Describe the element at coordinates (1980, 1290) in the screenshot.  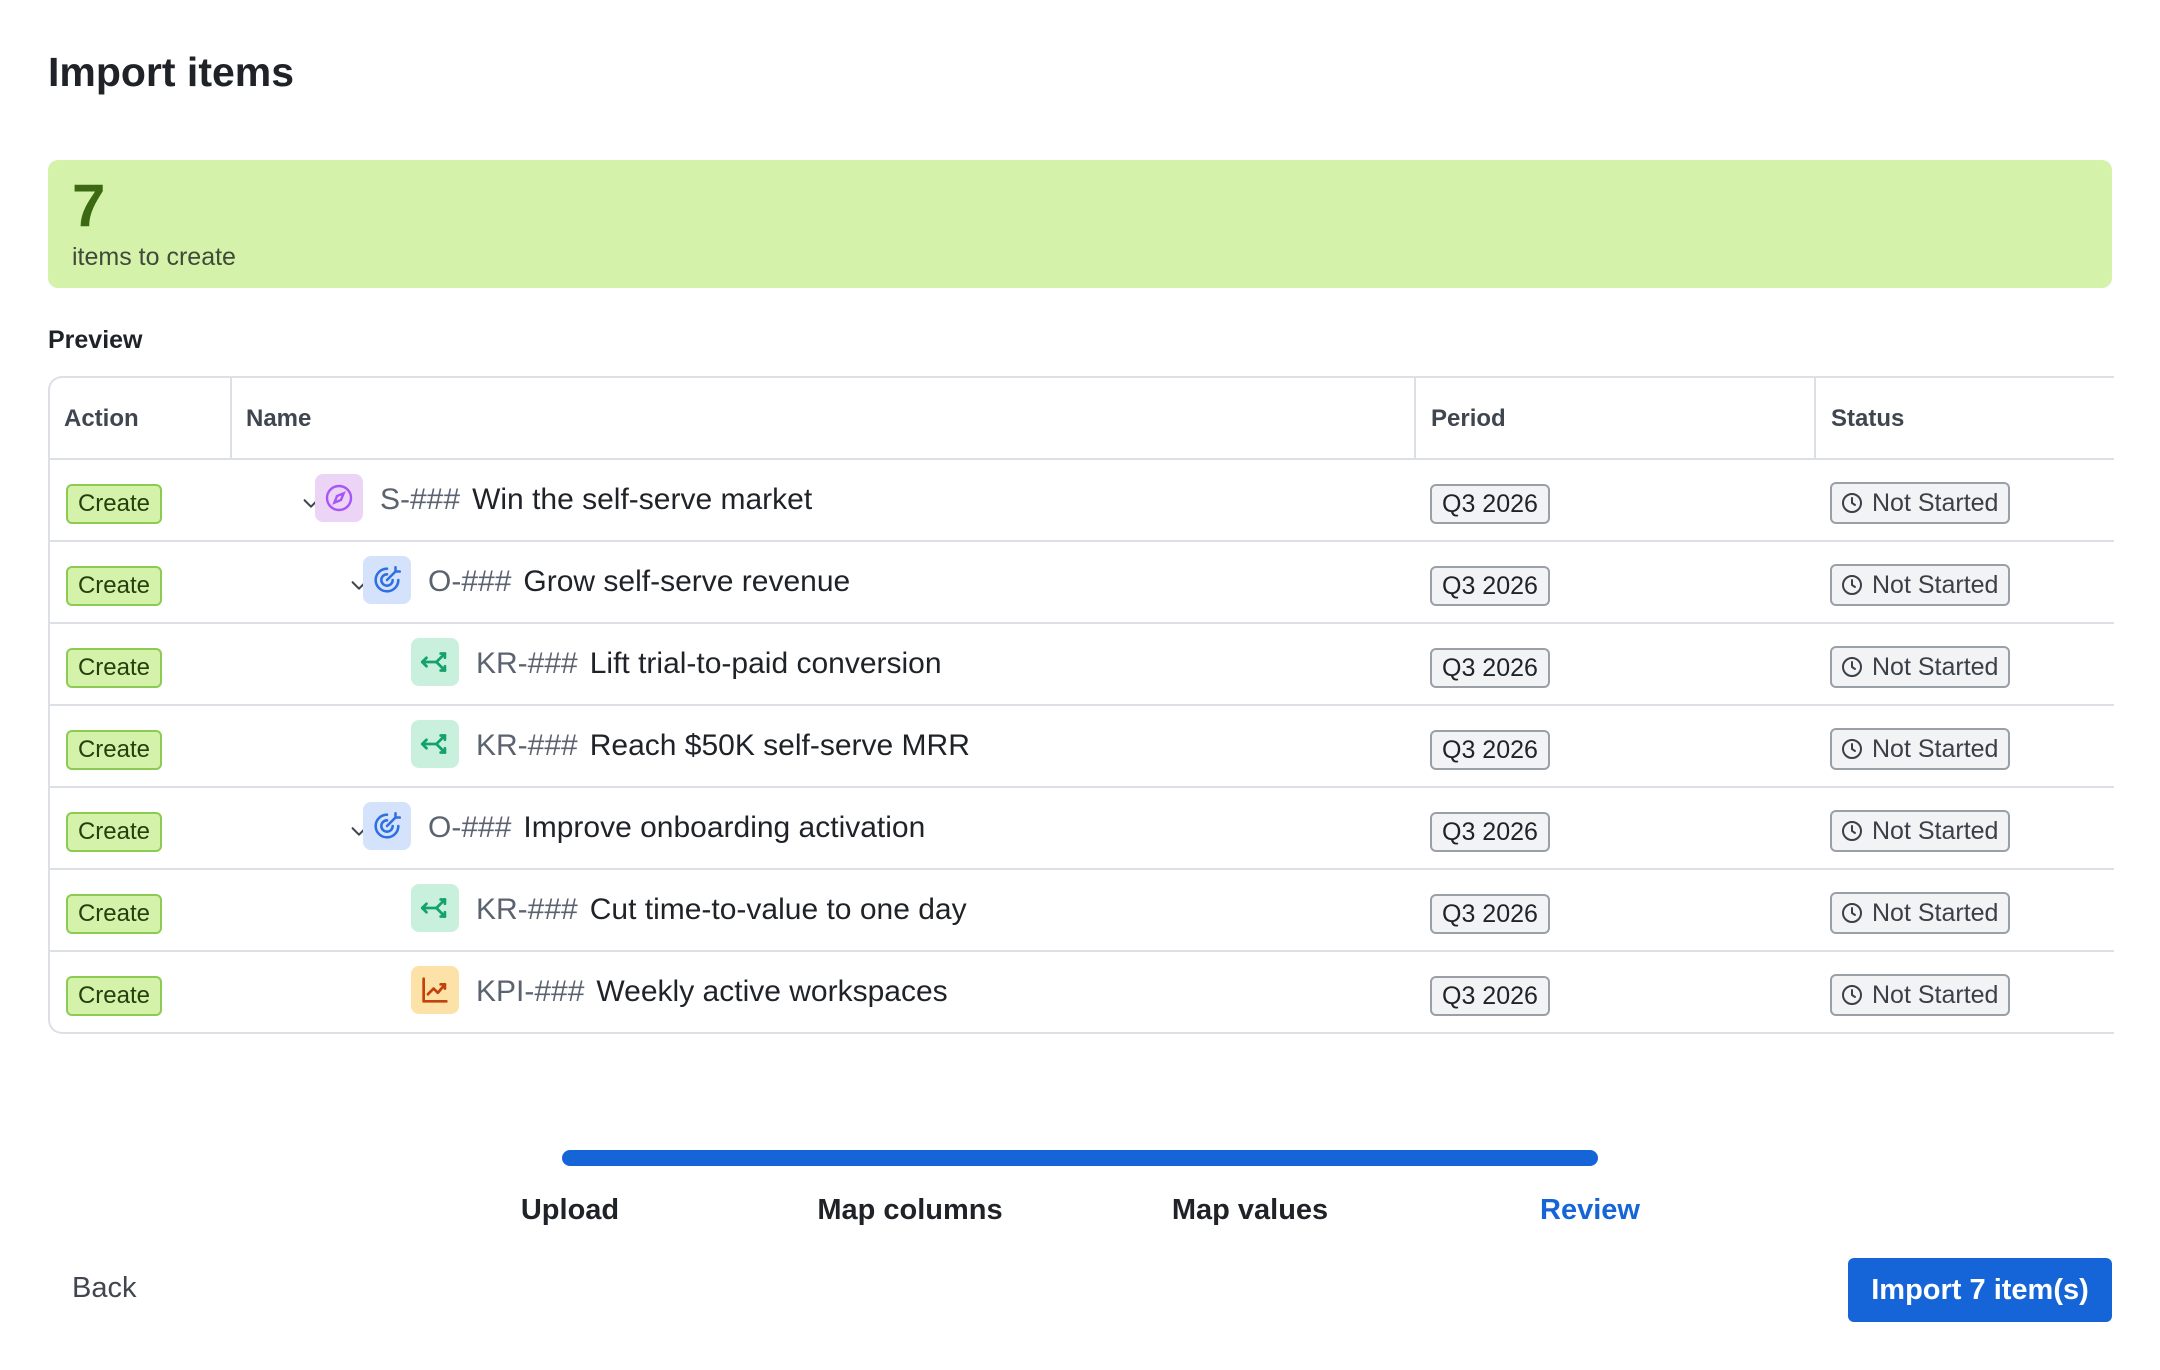
I see `import-button: Import 7 item(s)` at that location.